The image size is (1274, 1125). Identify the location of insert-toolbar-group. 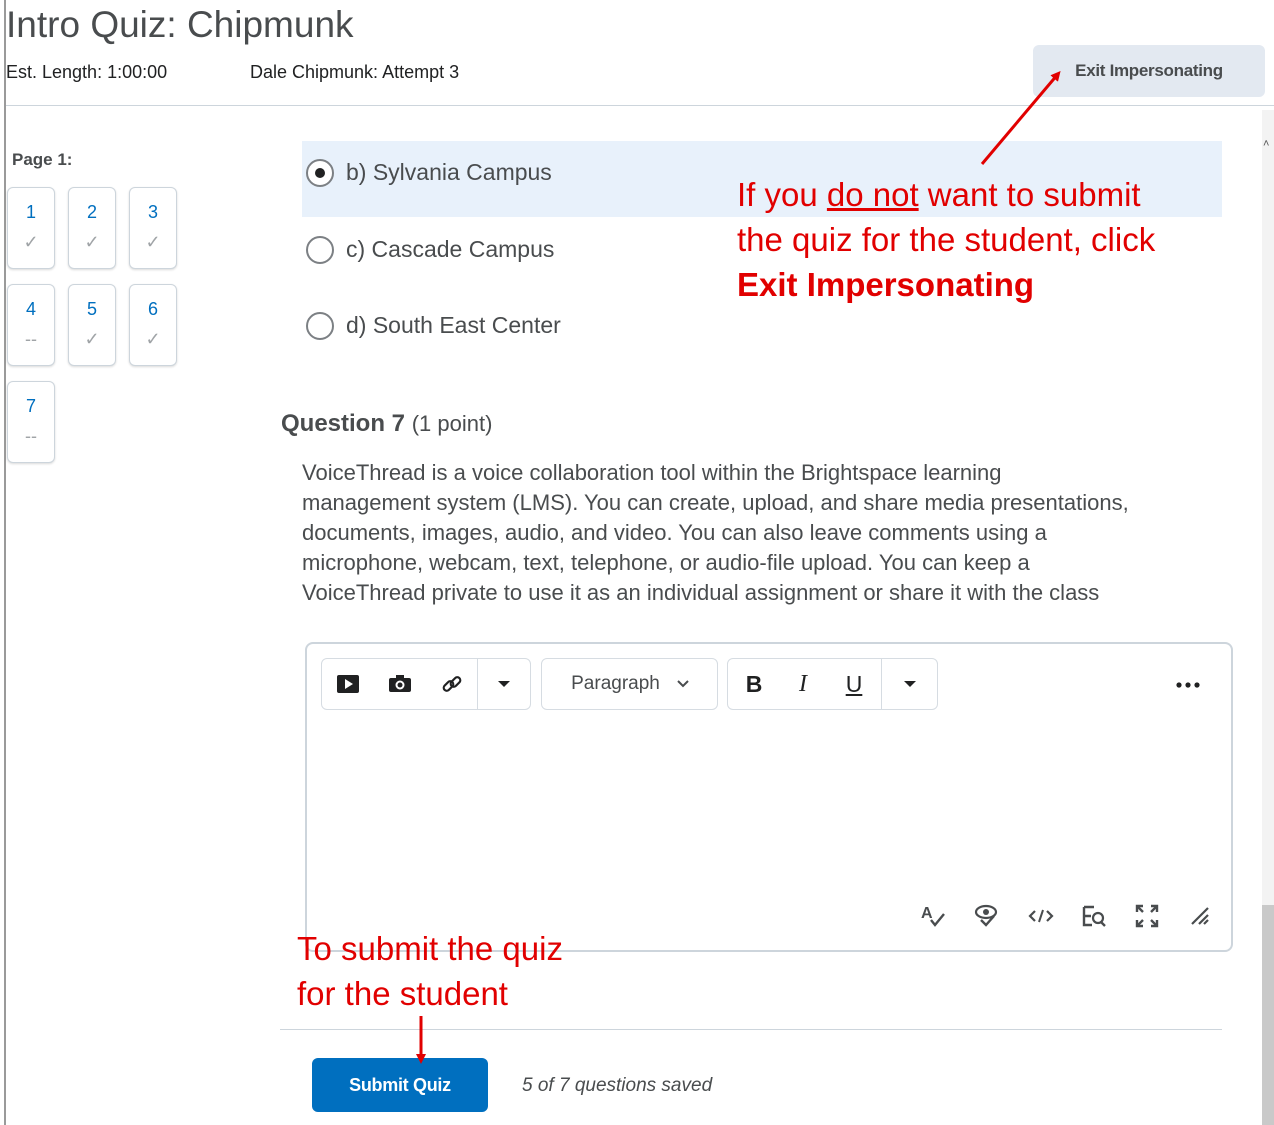
(426, 684).